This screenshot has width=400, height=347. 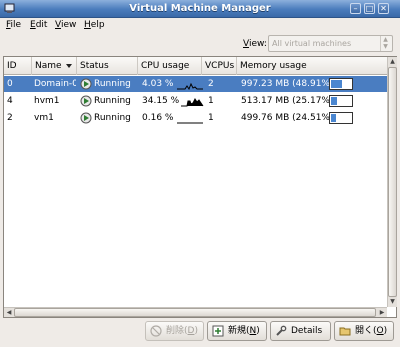 I want to click on vm-name: vm1, so click(x=44, y=118).